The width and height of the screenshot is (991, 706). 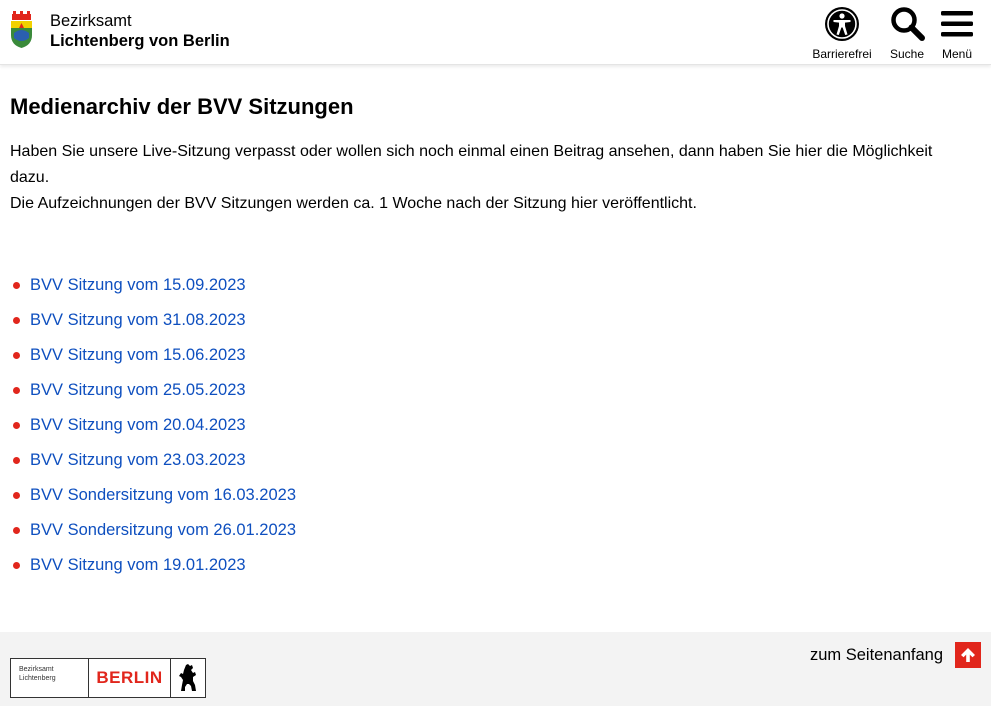 What do you see at coordinates (138, 285) in the screenshot?
I see `session-link: BVV Sitzung vom 15.09.2023` at bounding box center [138, 285].